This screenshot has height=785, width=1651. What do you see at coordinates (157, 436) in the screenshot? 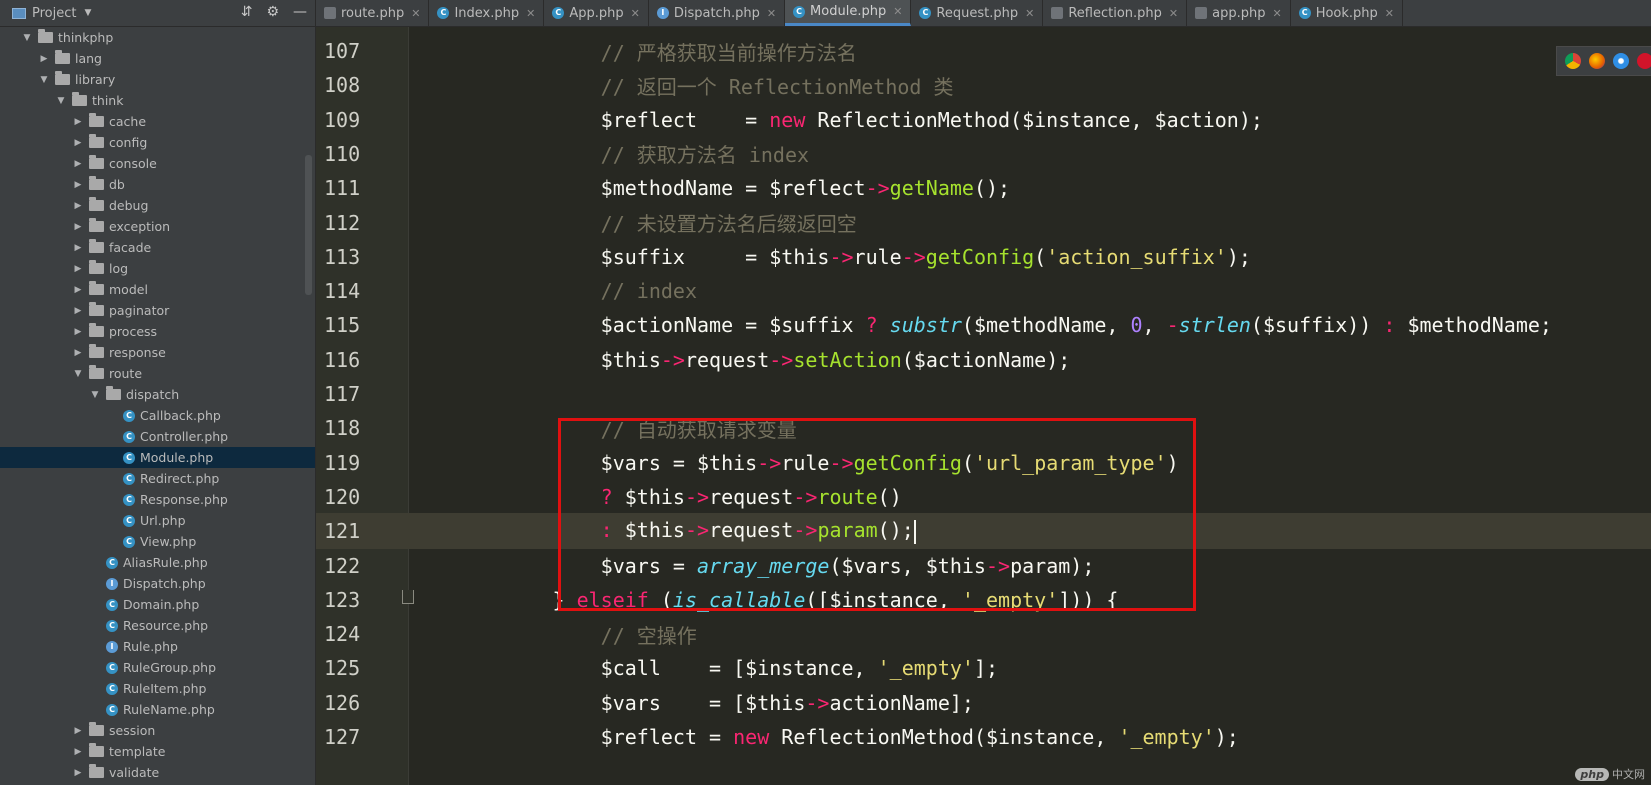
I see `tree-item: C Controller.php` at bounding box center [157, 436].